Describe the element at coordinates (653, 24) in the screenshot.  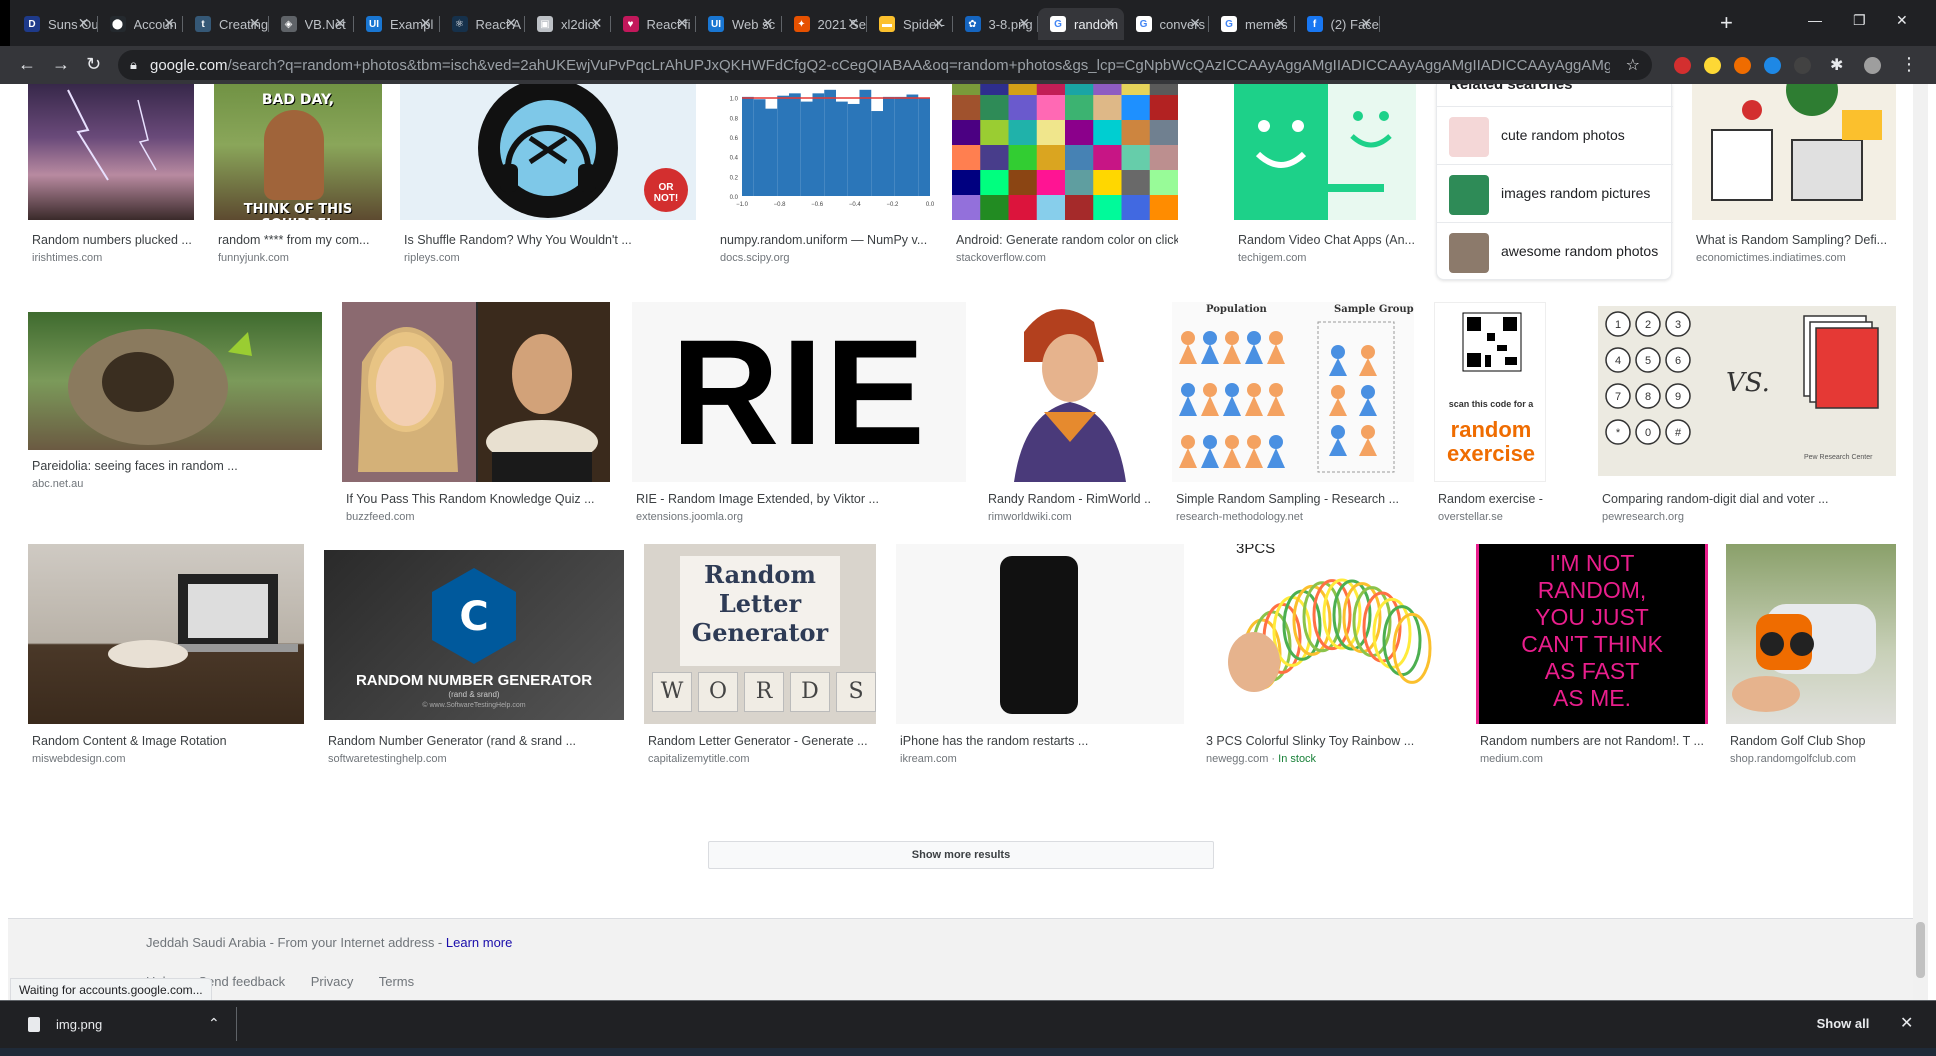
I see `browser-tab: ♥ React fi ✕` at that location.